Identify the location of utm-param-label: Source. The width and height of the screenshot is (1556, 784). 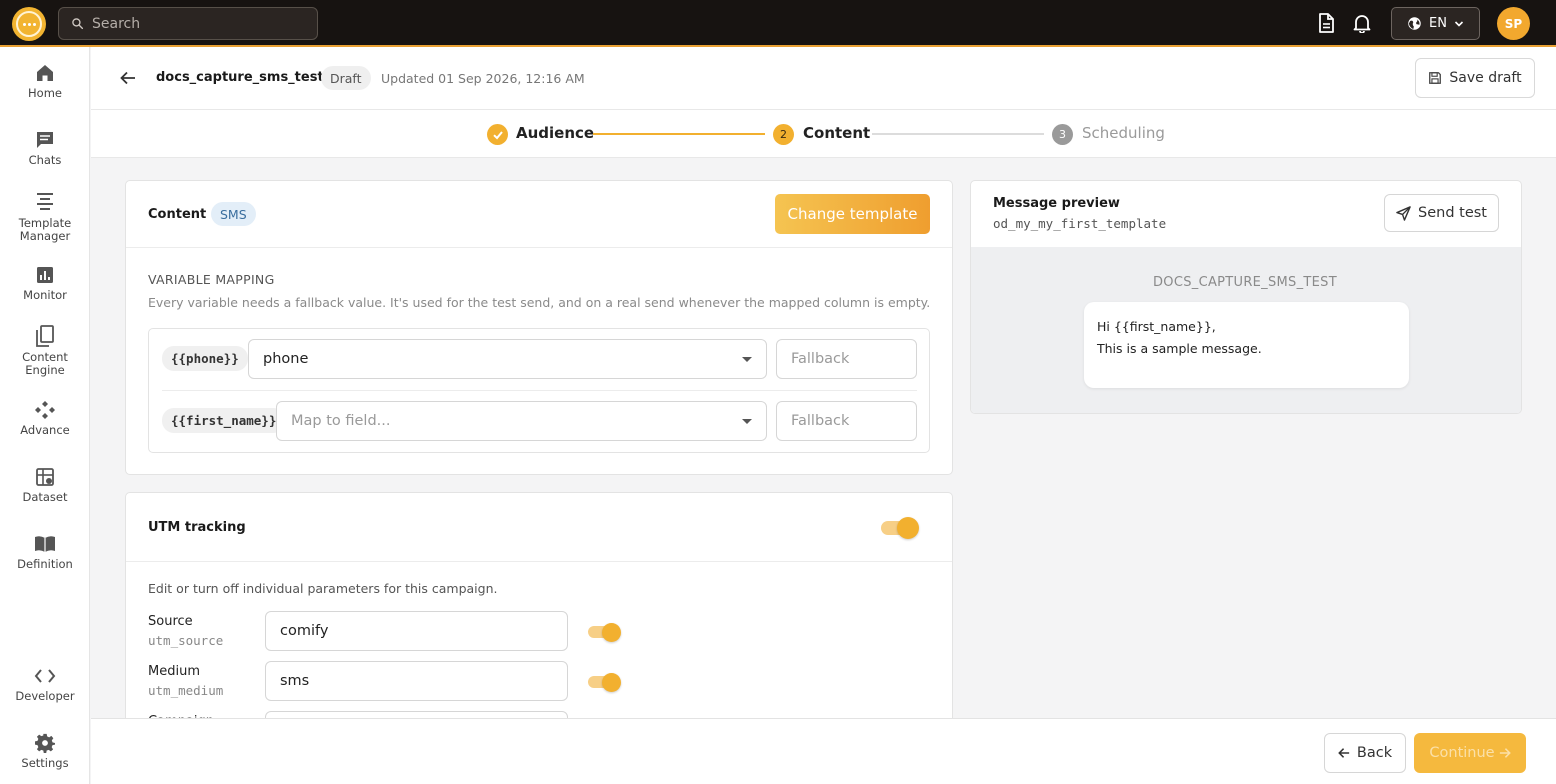
(170, 621).